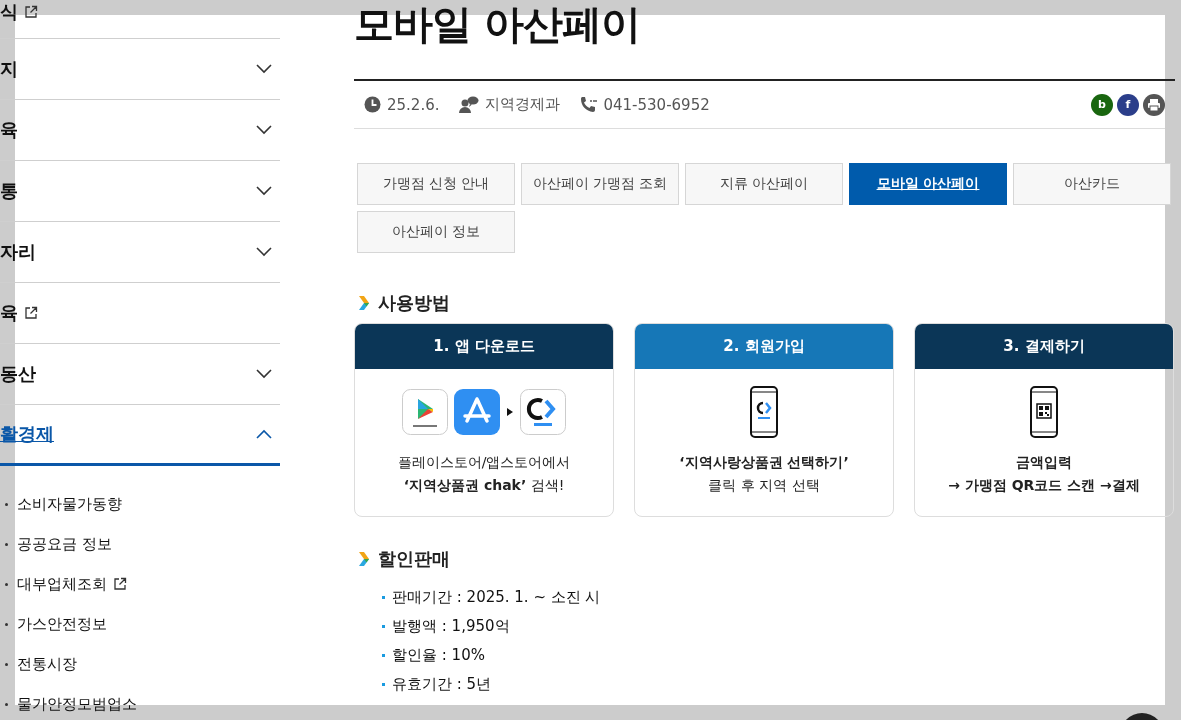 The width and height of the screenshot is (1181, 720). What do you see at coordinates (413, 104) in the screenshot?
I see `post-date: 25.2.6.` at bounding box center [413, 104].